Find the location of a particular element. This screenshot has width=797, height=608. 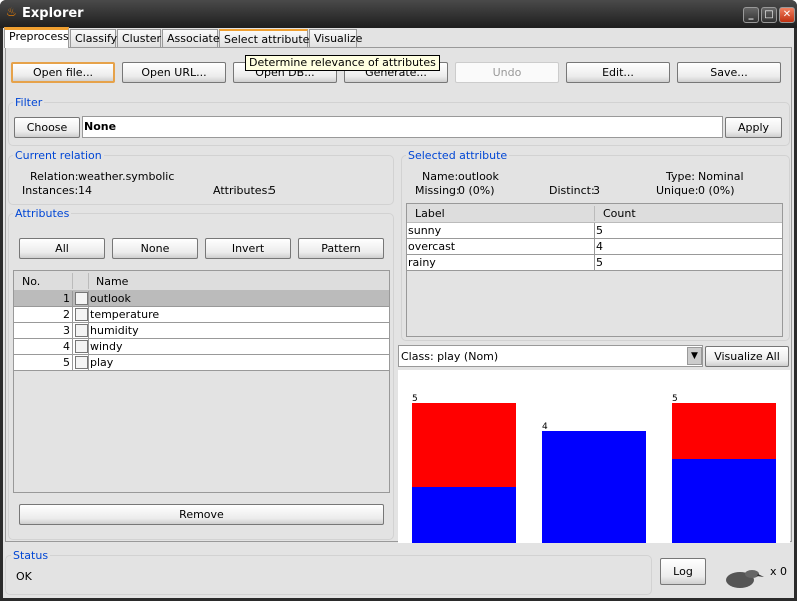

attributes-count-value: 5 is located at coordinates (272, 190).